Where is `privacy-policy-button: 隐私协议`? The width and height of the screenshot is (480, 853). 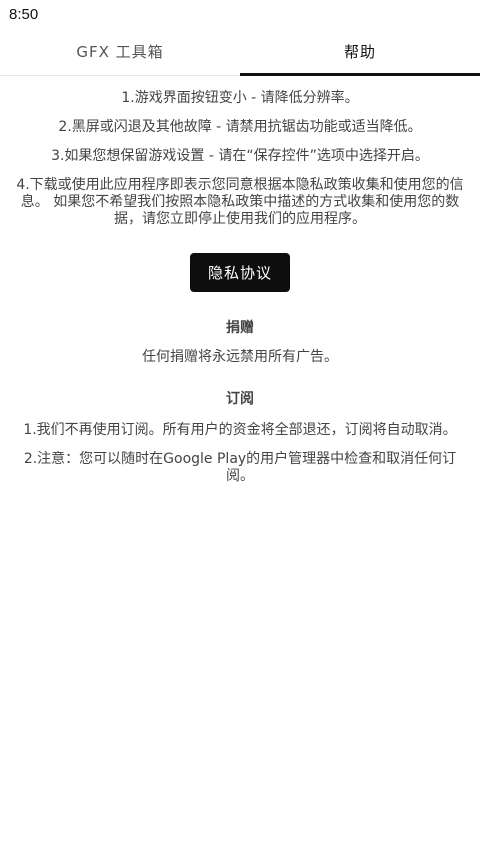
privacy-policy-button: 隐私协议 is located at coordinates (240, 272).